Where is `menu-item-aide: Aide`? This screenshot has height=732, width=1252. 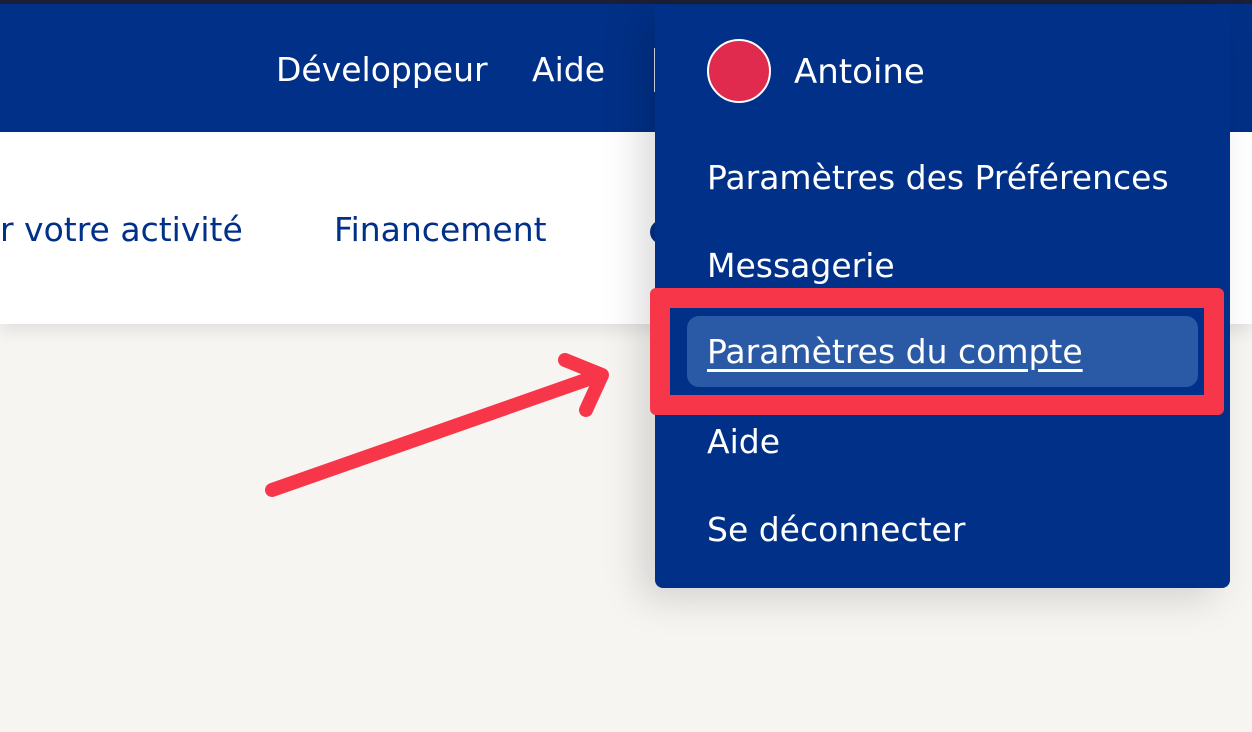 menu-item-aide: Aide is located at coordinates (743, 442).